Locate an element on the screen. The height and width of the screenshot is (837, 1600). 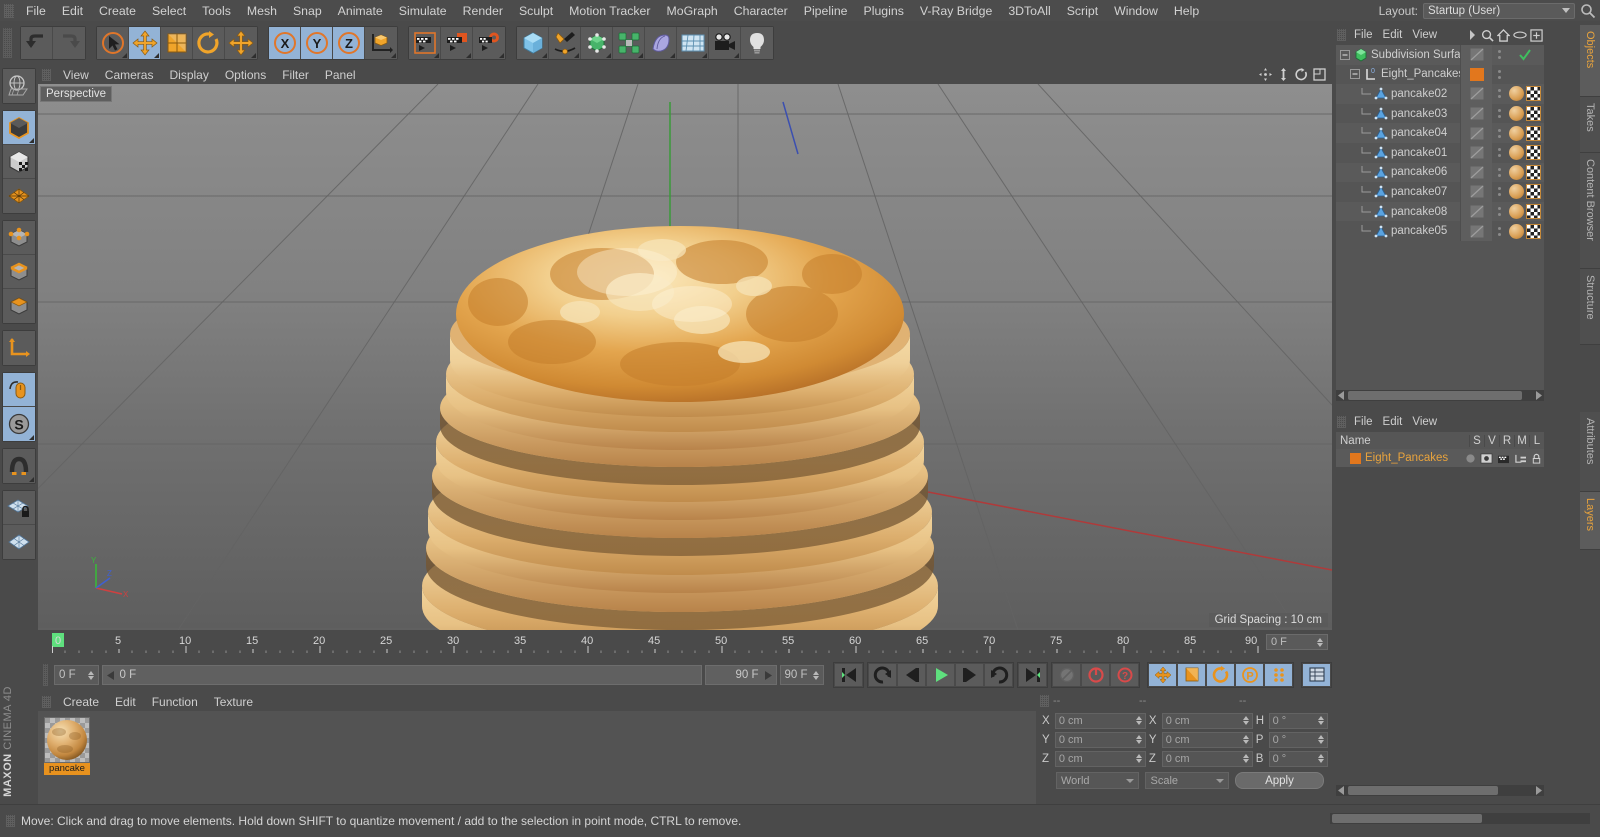
keyframe-selection-icon: ? is located at coordinates (1124, 675).